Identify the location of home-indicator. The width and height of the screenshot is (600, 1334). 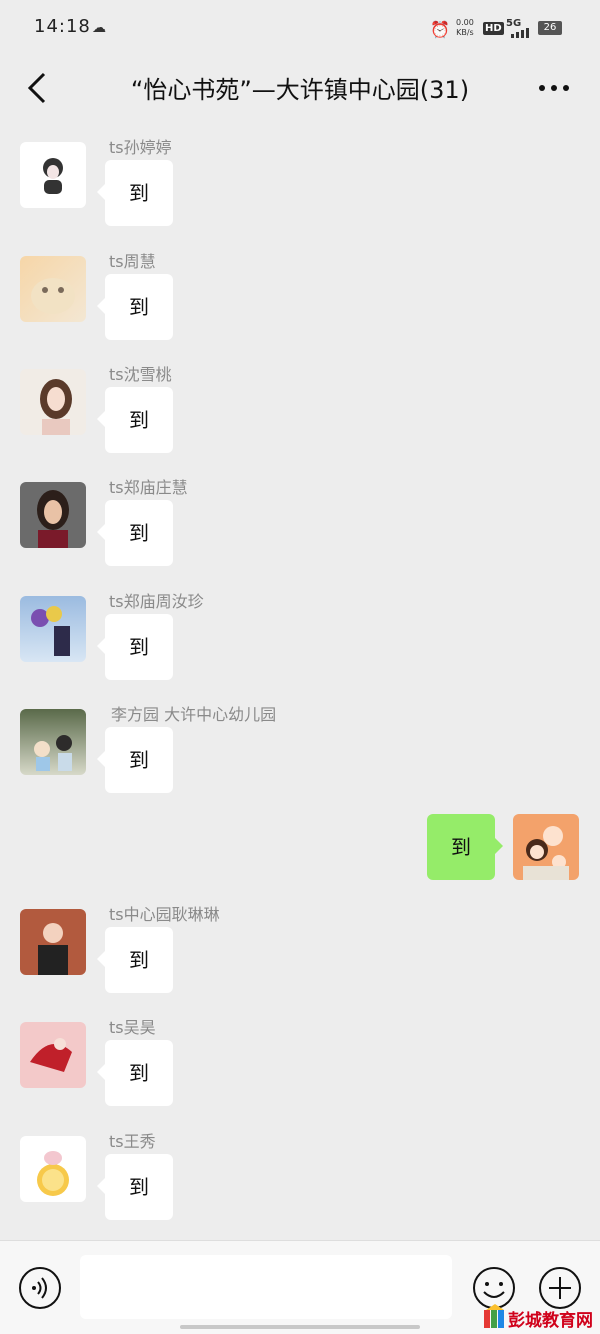
(300, 1327).